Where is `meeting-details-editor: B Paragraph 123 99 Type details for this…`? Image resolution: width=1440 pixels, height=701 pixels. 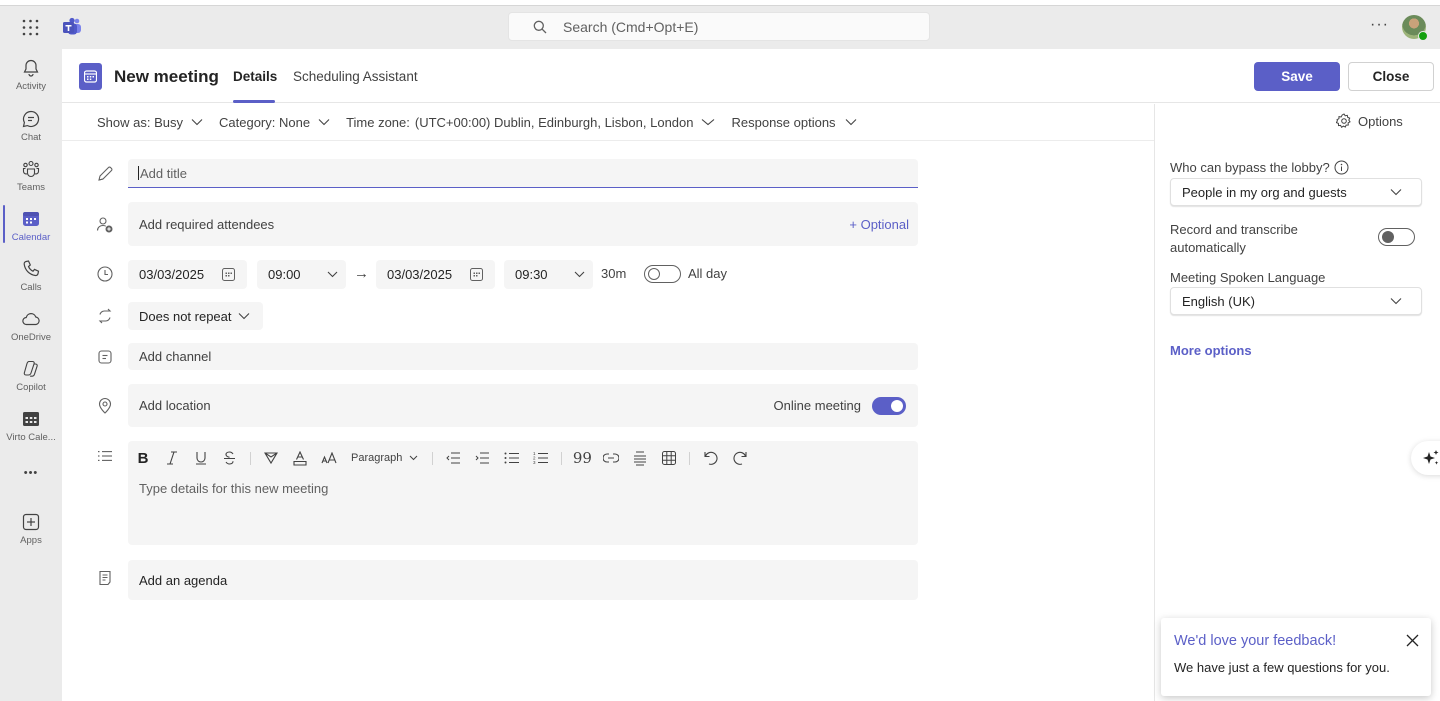 meeting-details-editor: B Paragraph 123 99 Type details for this… is located at coordinates (523, 493).